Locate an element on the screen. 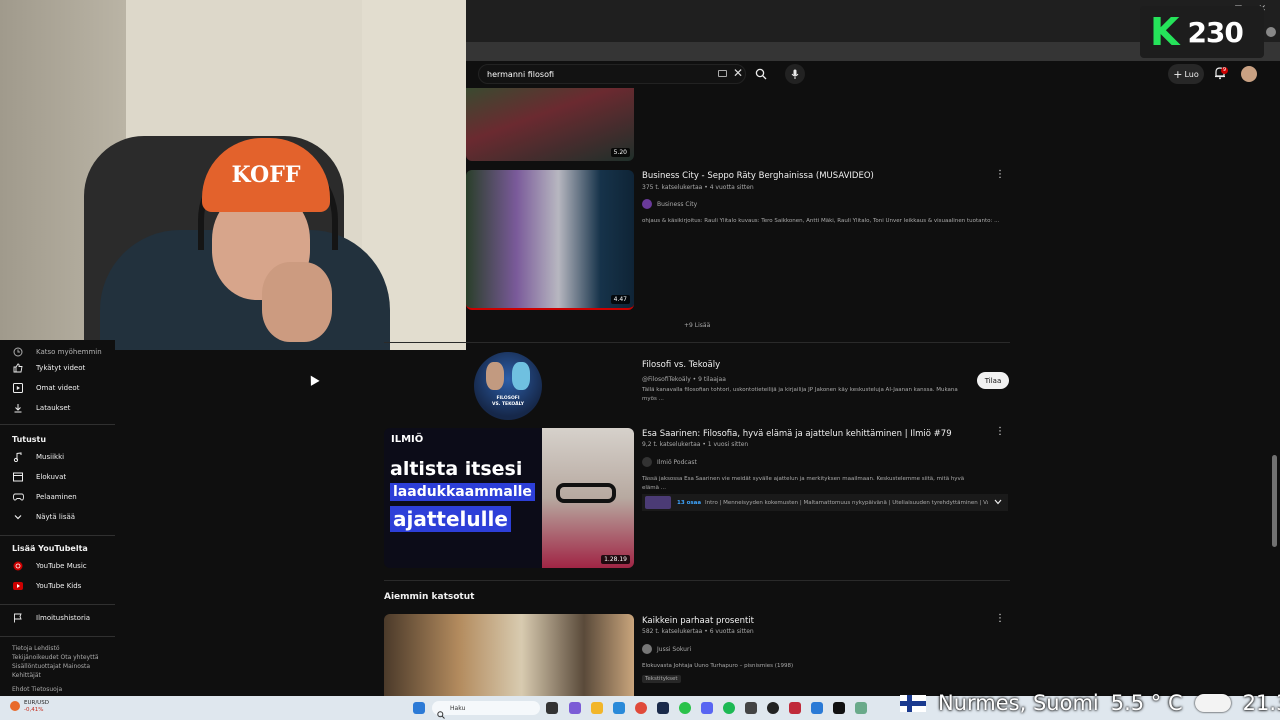 The width and height of the screenshot is (1280, 720). sidebar-item-label: Katso myöhemmin is located at coordinates (69, 352).